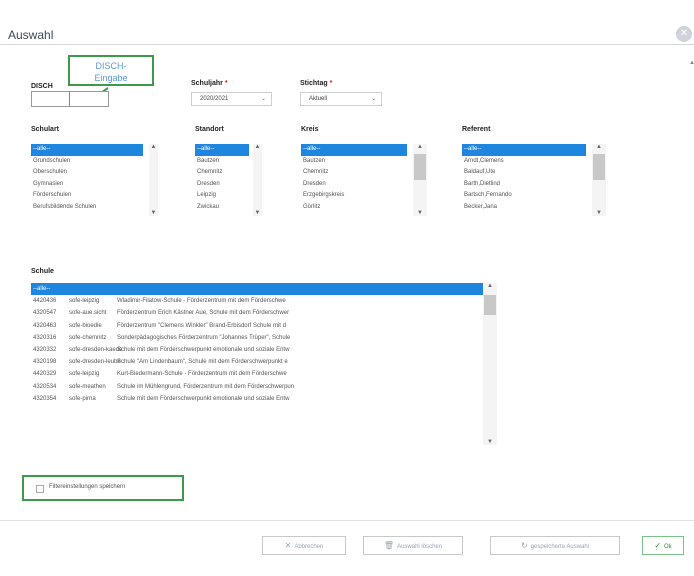  Describe the element at coordinates (310, 129) in the screenshot. I see `kreis-label: Kreis` at that location.